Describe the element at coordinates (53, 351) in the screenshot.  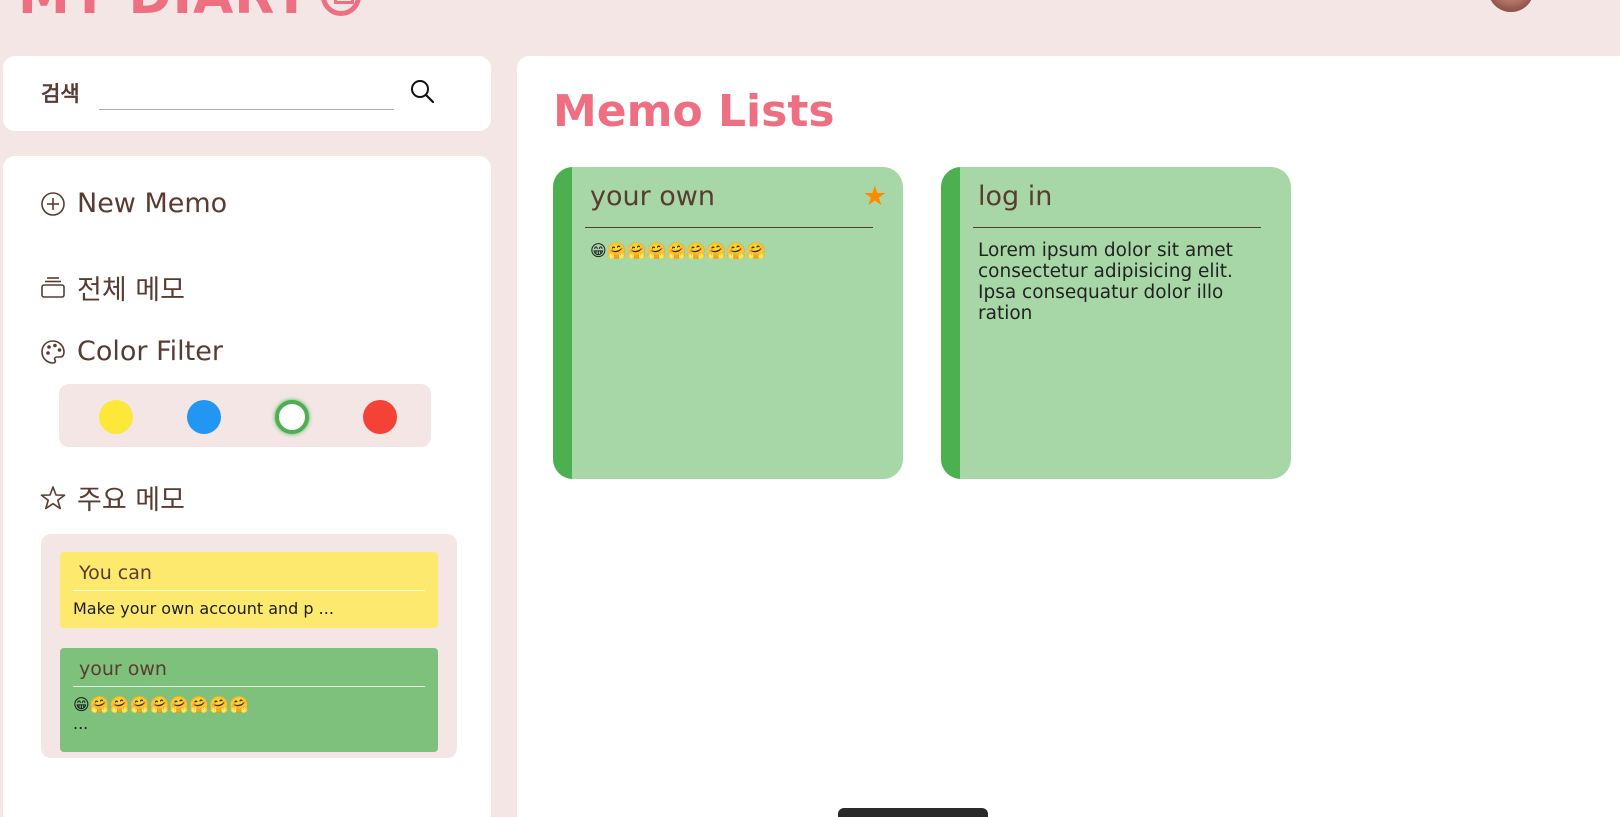
I see `palette-icon` at that location.